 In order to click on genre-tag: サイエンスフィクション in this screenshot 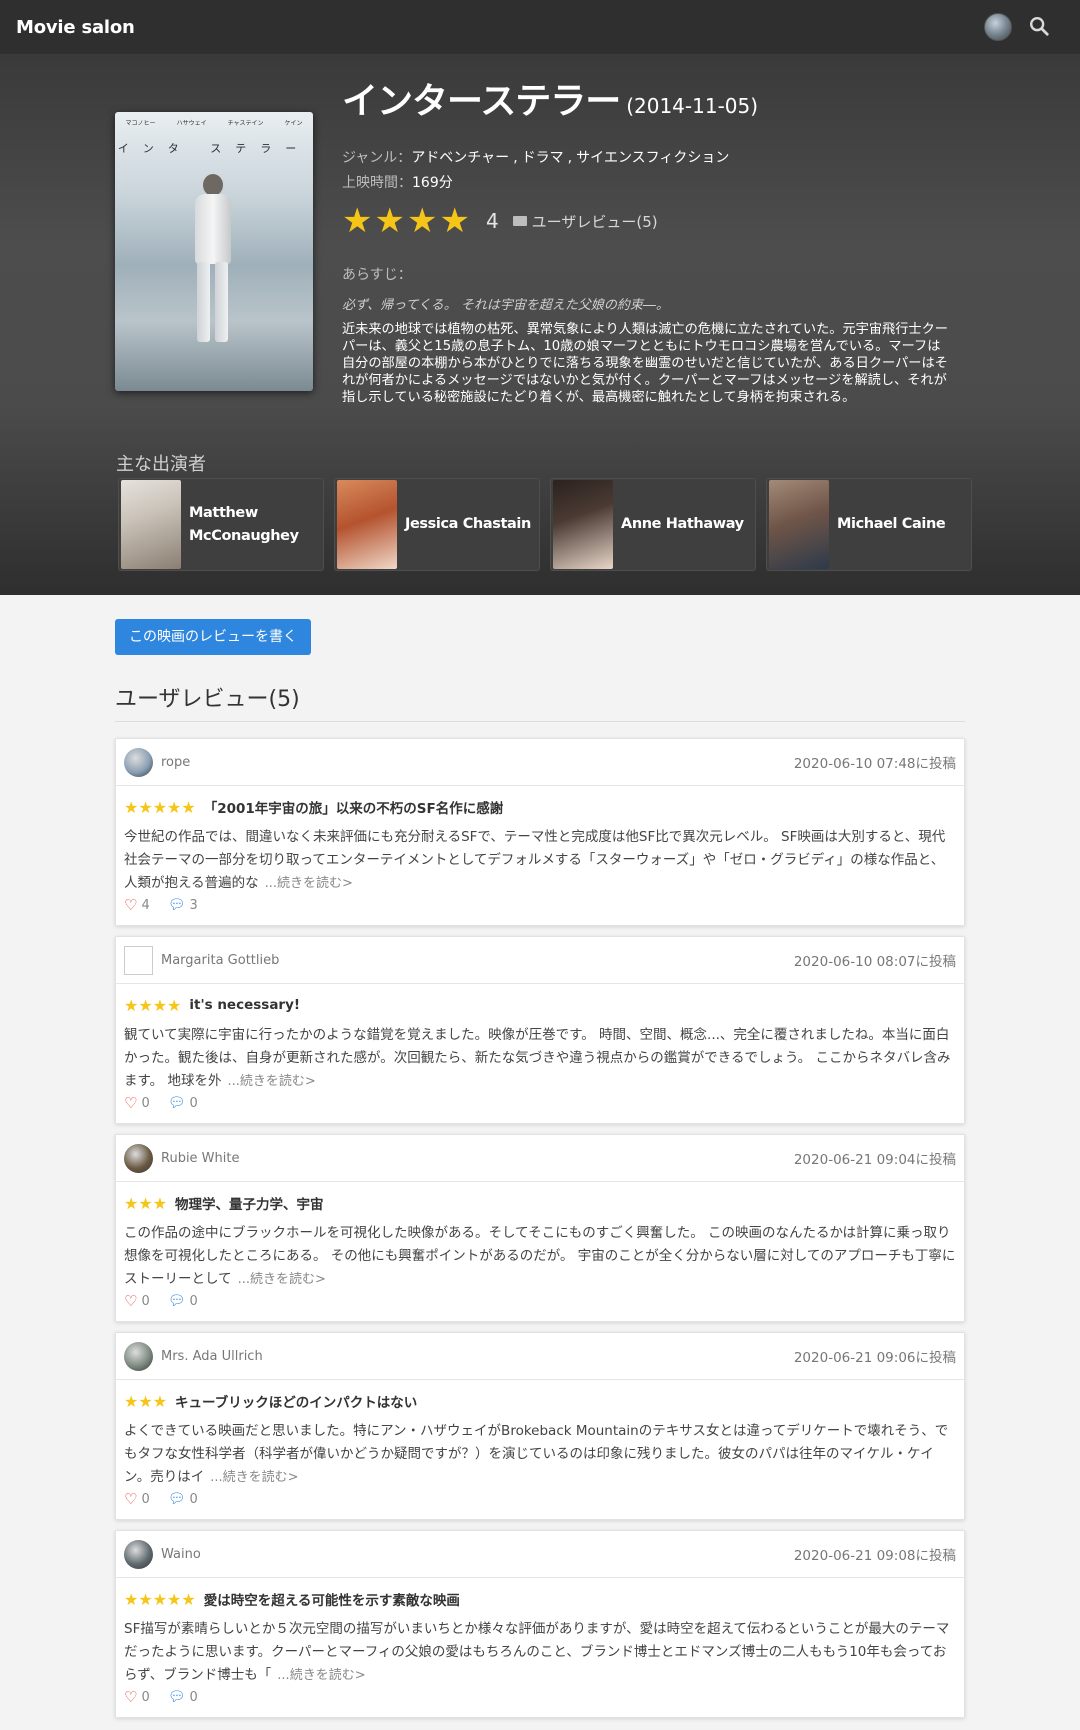, I will do `click(652, 158)`.